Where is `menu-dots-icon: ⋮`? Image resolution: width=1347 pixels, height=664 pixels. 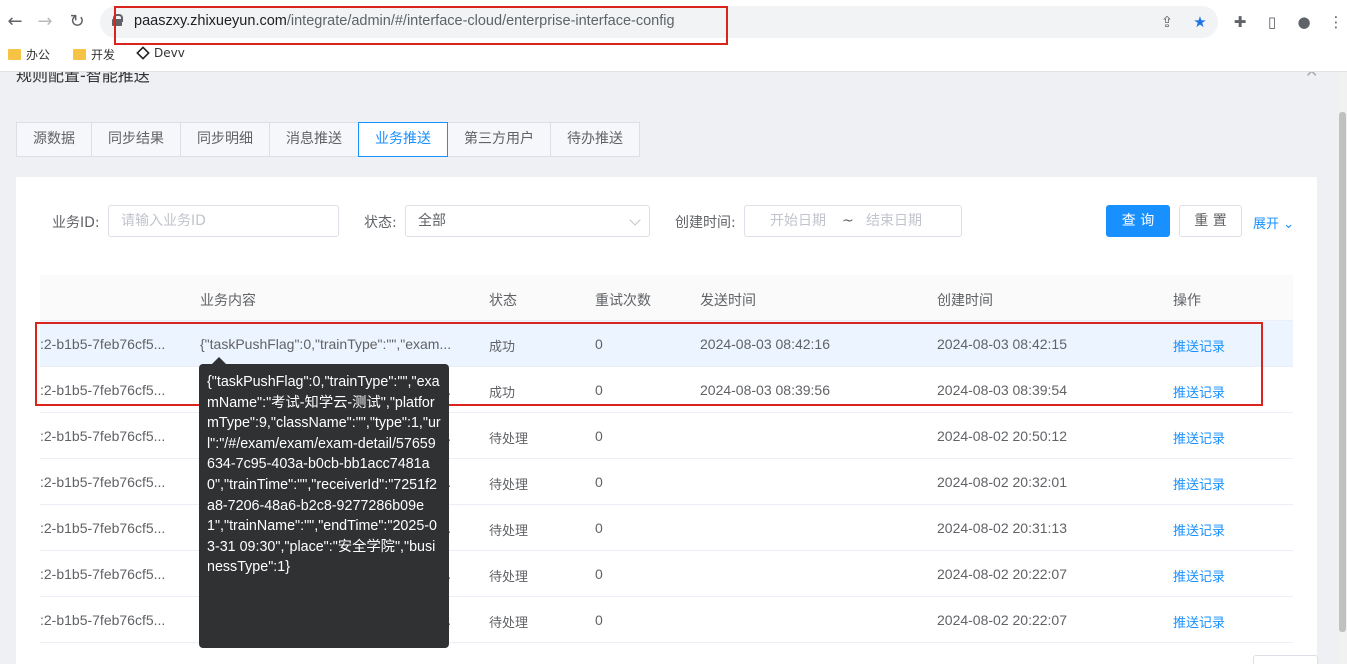 menu-dots-icon: ⋮ is located at coordinates (1336, 22).